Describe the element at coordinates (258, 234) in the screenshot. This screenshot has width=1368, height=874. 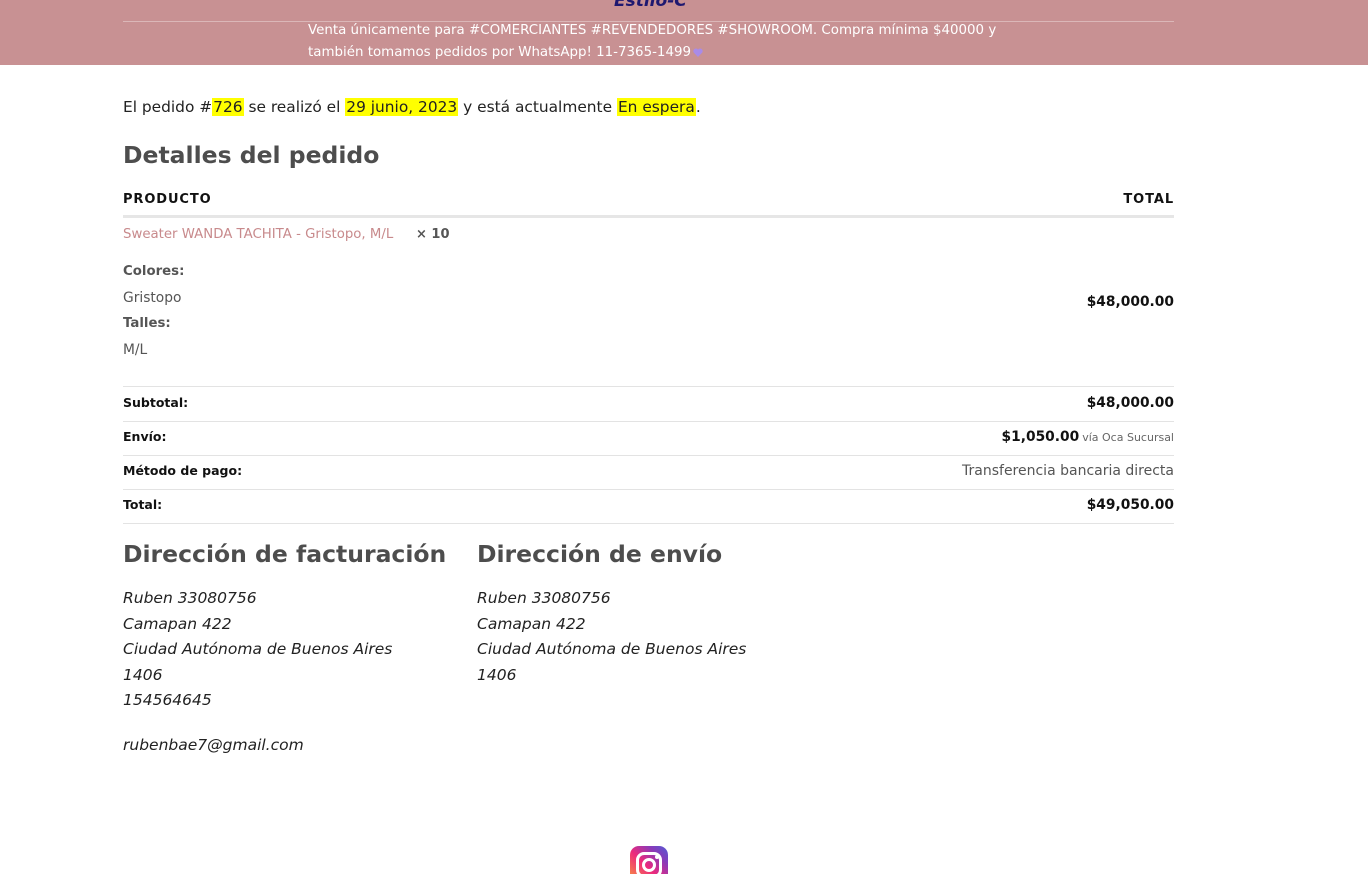
I see `product-link: Sweater WANDA TACHITA - Gristopo, M/L` at that location.